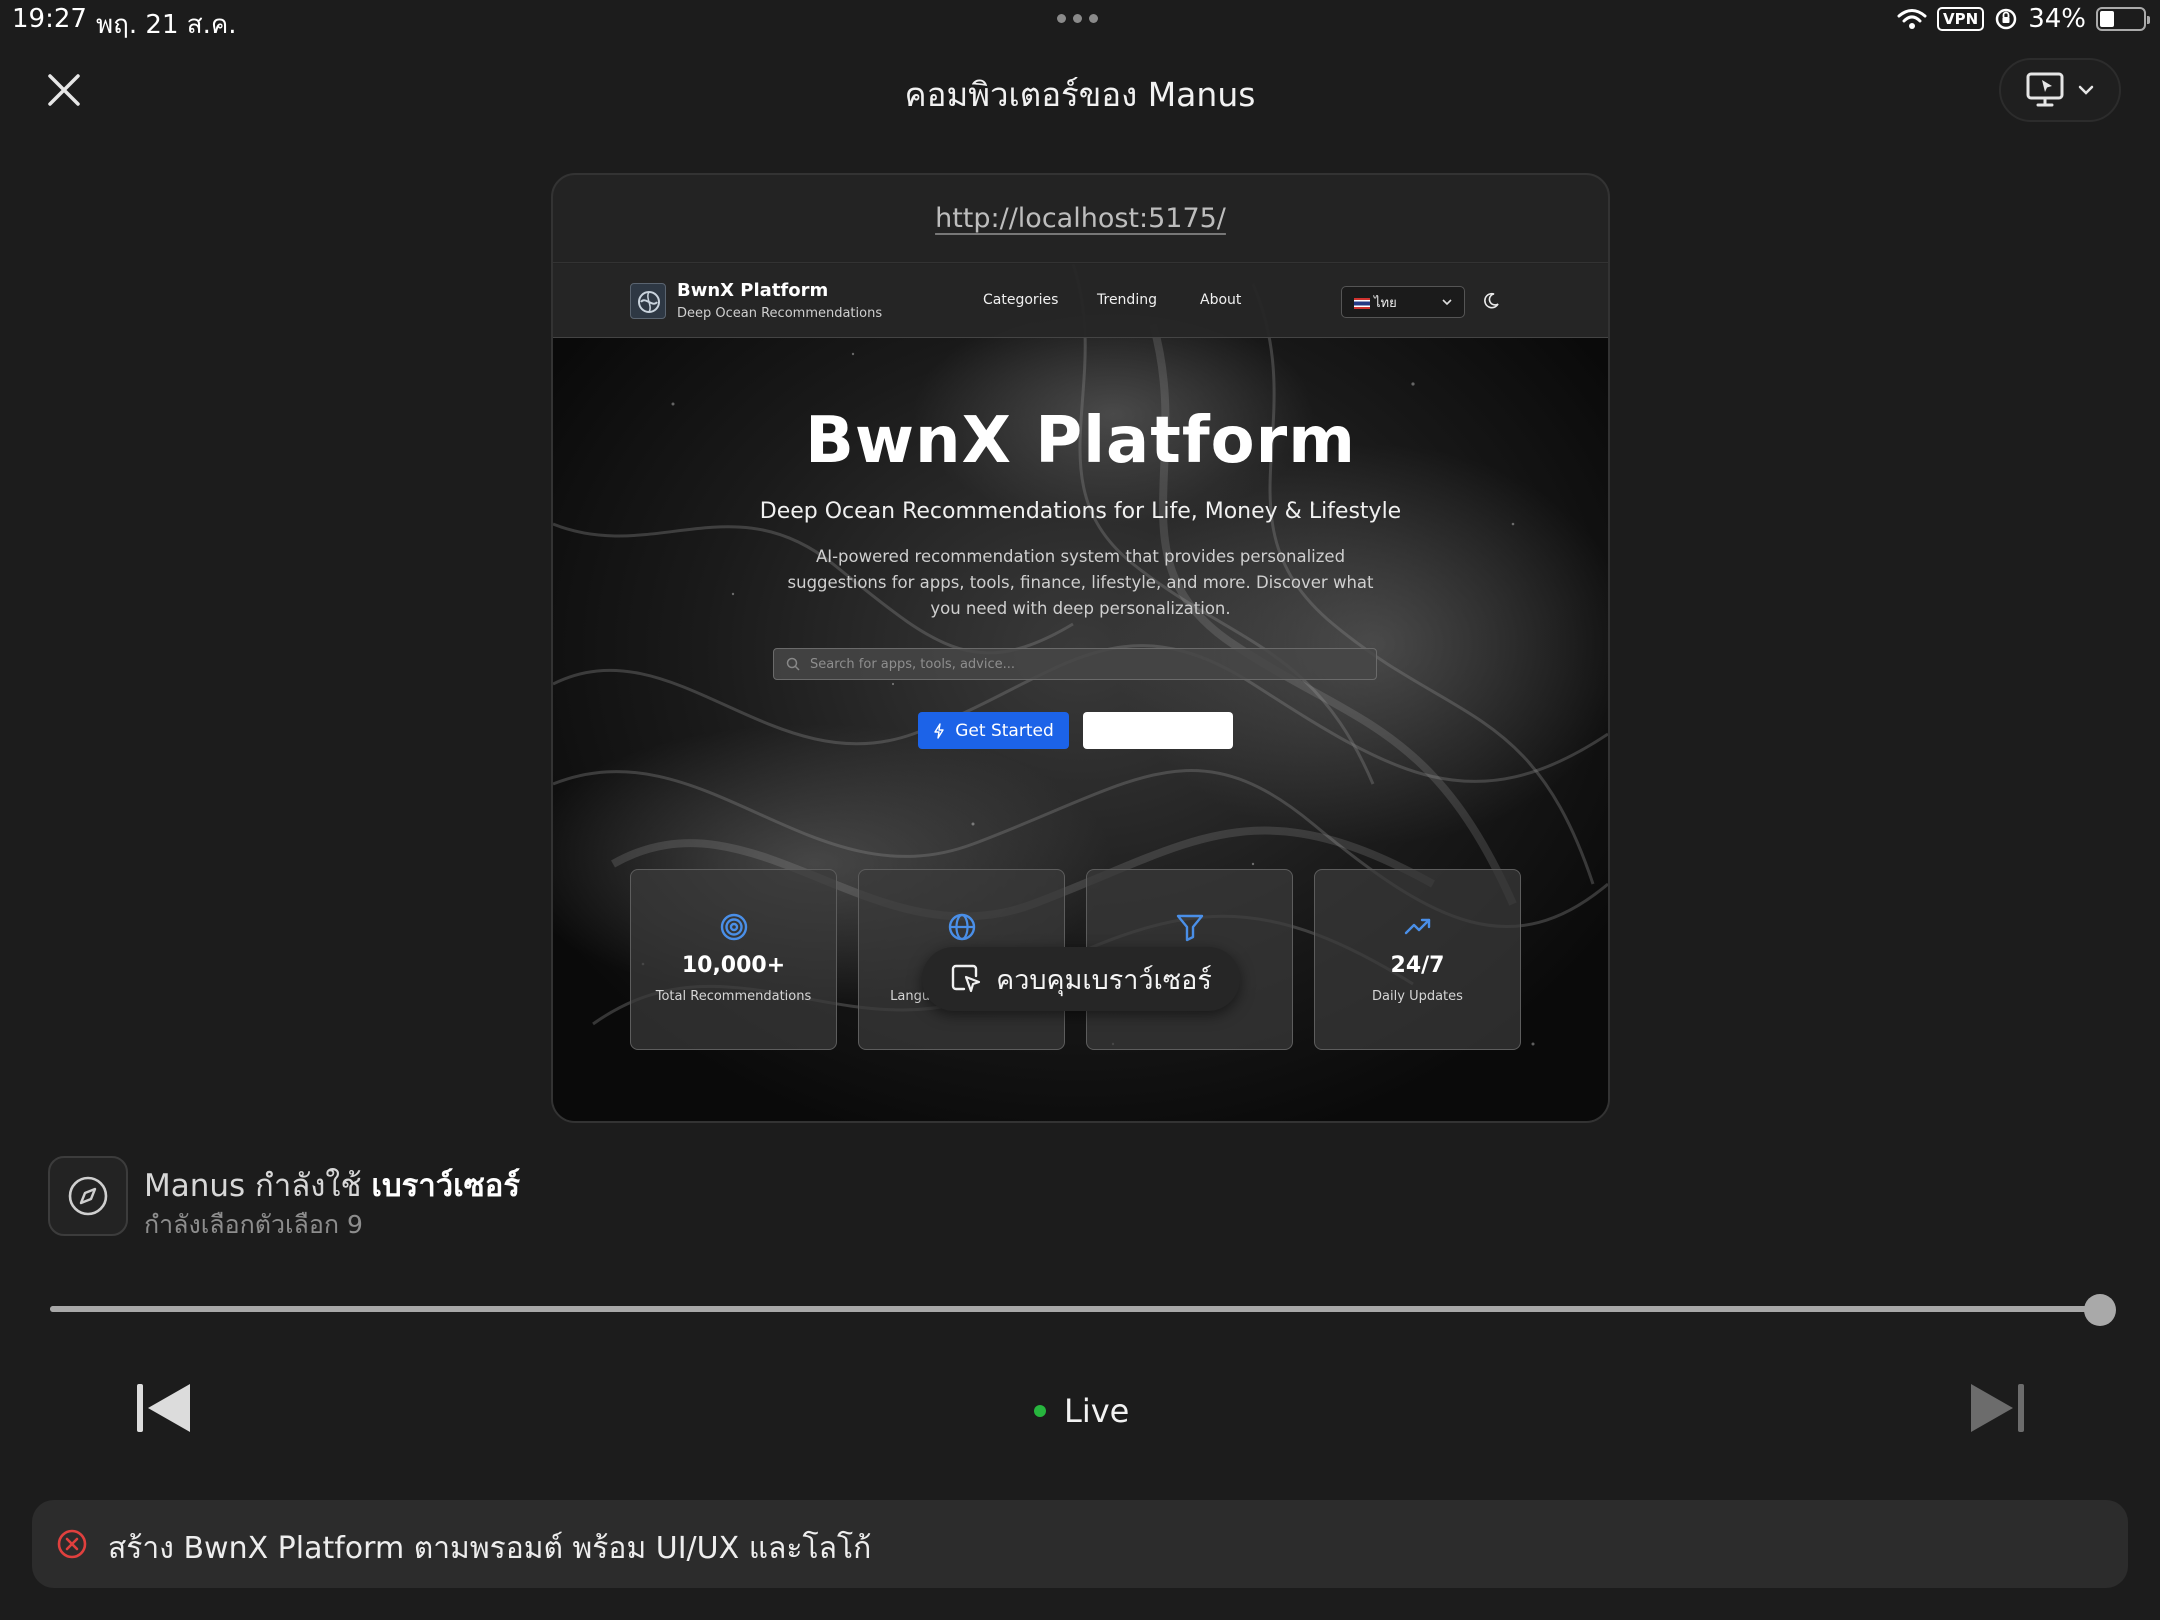 Image resolution: width=2160 pixels, height=1620 pixels. Describe the element at coordinates (1020, 300) in the screenshot. I see `nav-link-categories: Categories` at that location.